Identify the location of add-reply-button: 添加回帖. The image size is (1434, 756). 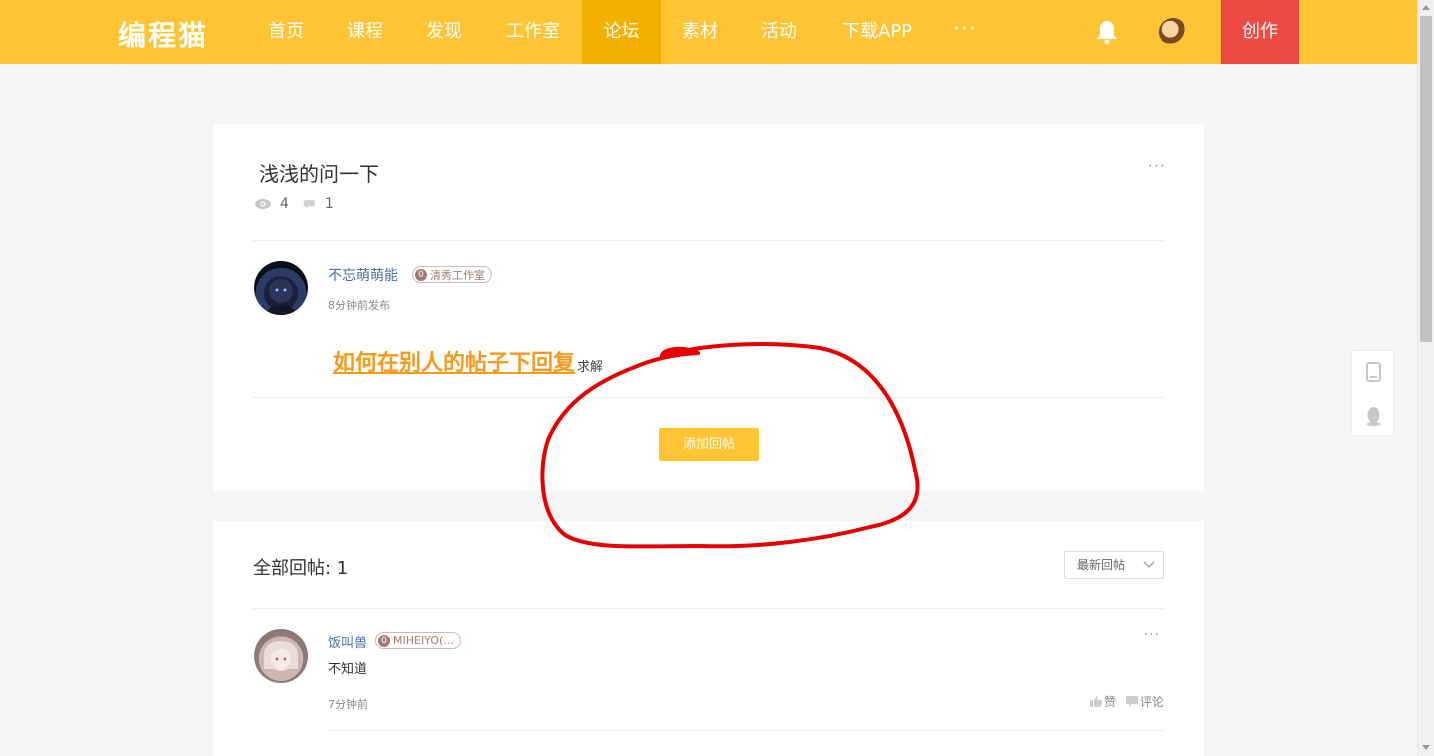
(709, 444).